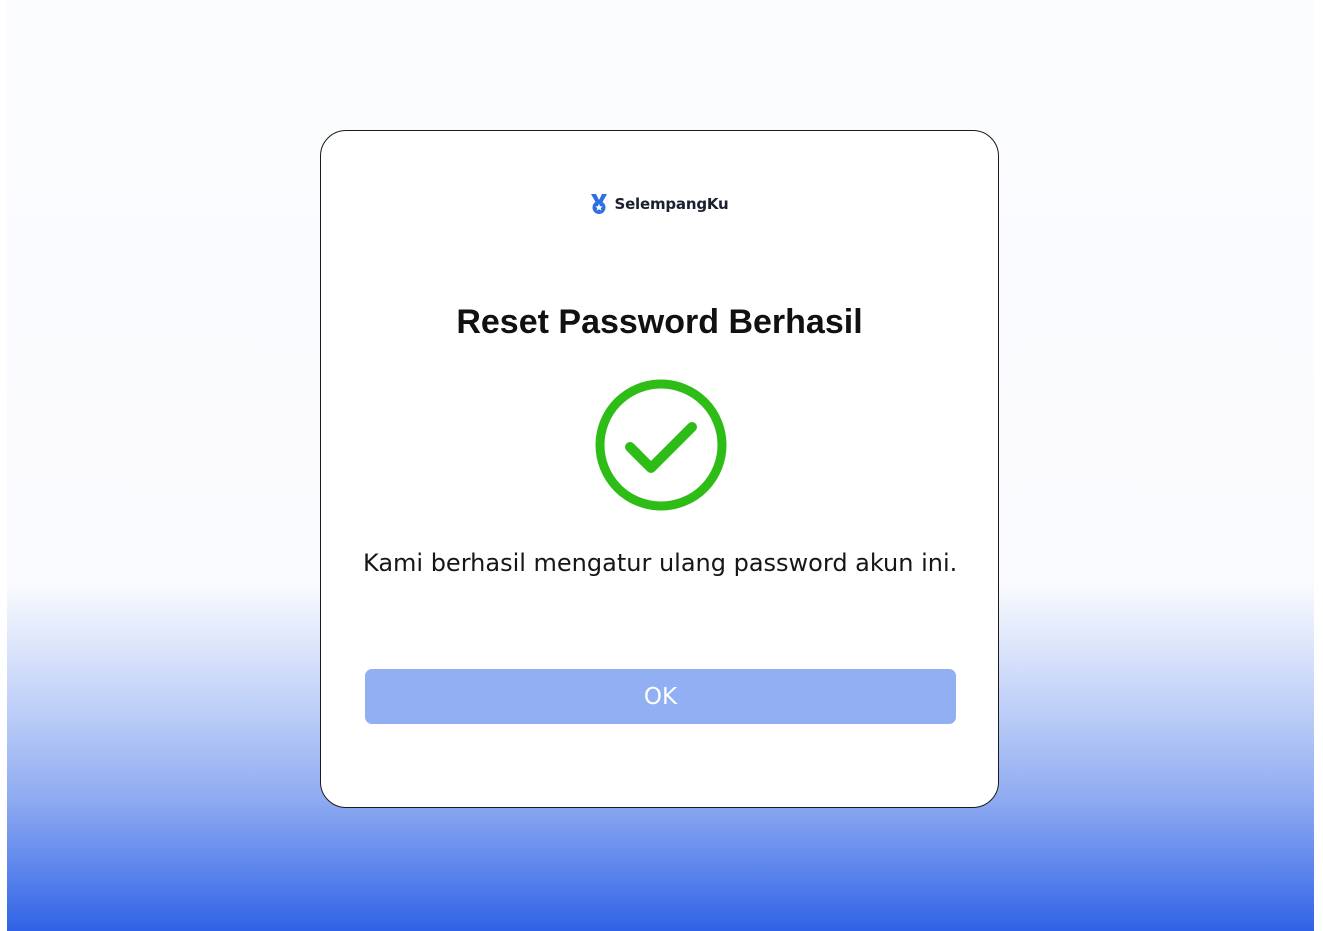  What do you see at coordinates (599, 204) in the screenshot?
I see `medal-ribbon-icon` at bounding box center [599, 204].